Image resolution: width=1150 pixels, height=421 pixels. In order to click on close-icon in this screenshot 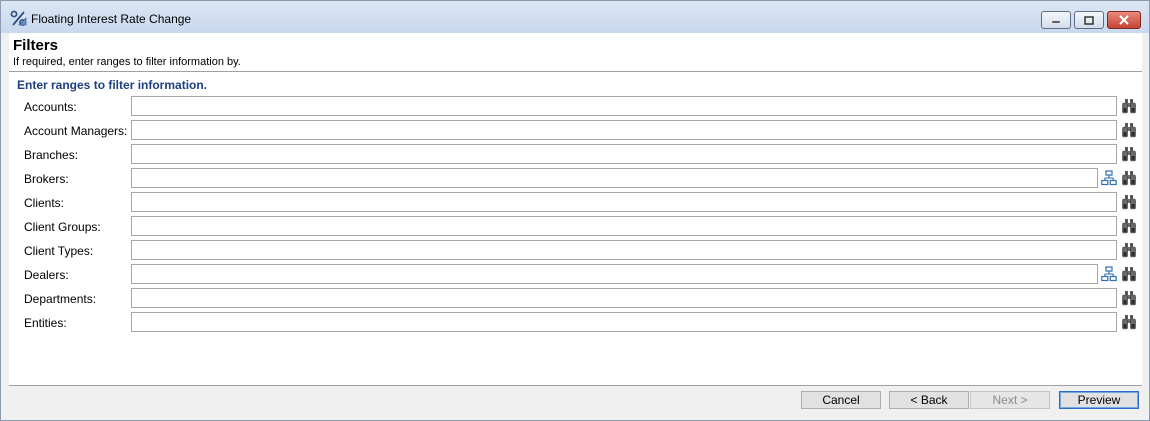, I will do `click(1124, 20)`.